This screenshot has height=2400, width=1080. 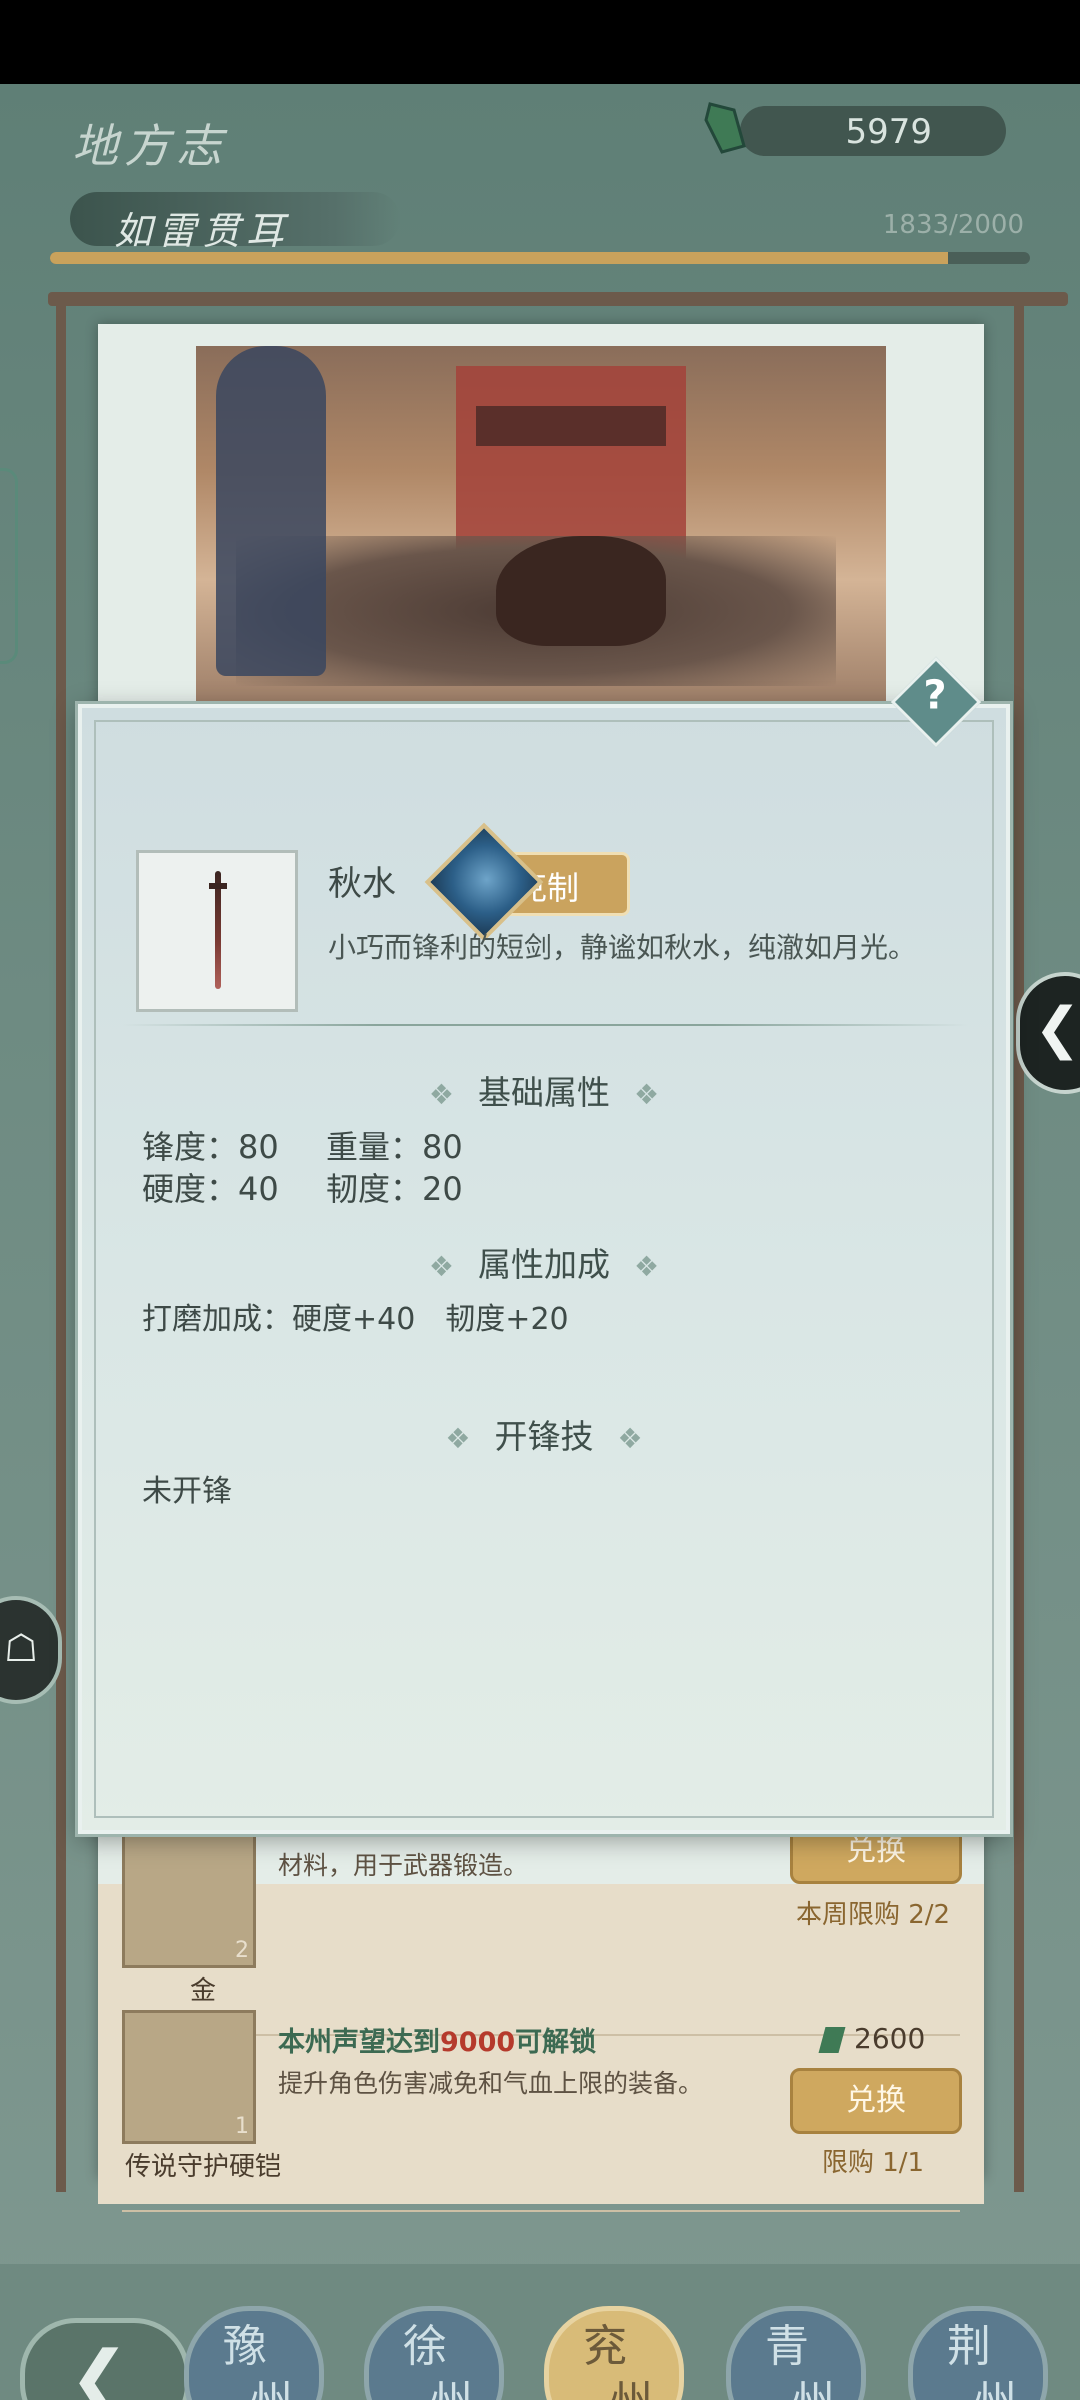 What do you see at coordinates (935, 695) in the screenshot?
I see `question-icon: ?` at bounding box center [935, 695].